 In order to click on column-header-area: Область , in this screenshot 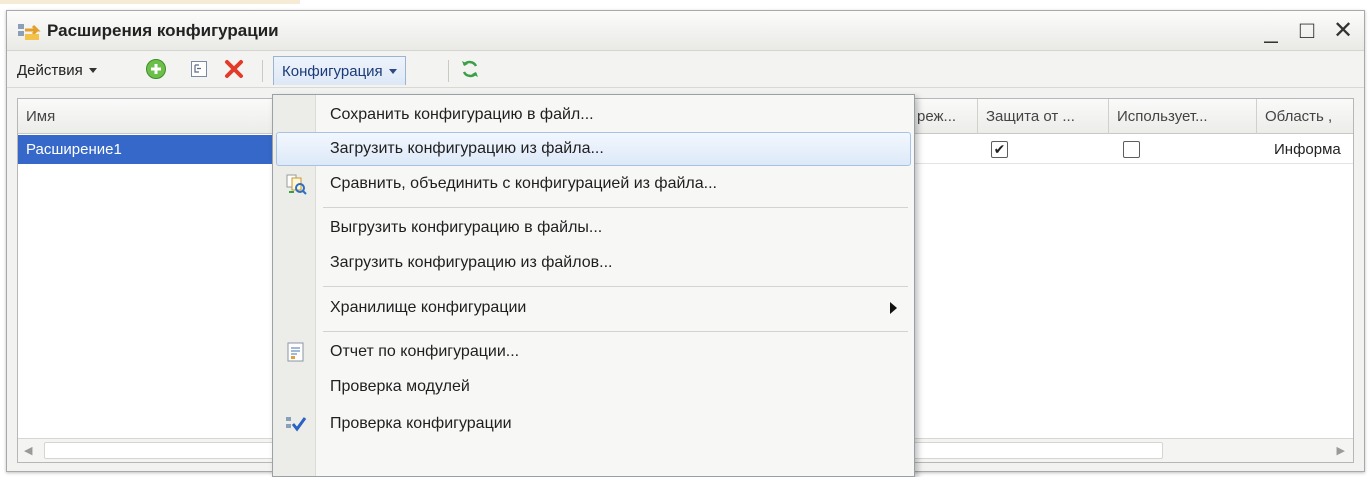, I will do `click(1305, 116)`.